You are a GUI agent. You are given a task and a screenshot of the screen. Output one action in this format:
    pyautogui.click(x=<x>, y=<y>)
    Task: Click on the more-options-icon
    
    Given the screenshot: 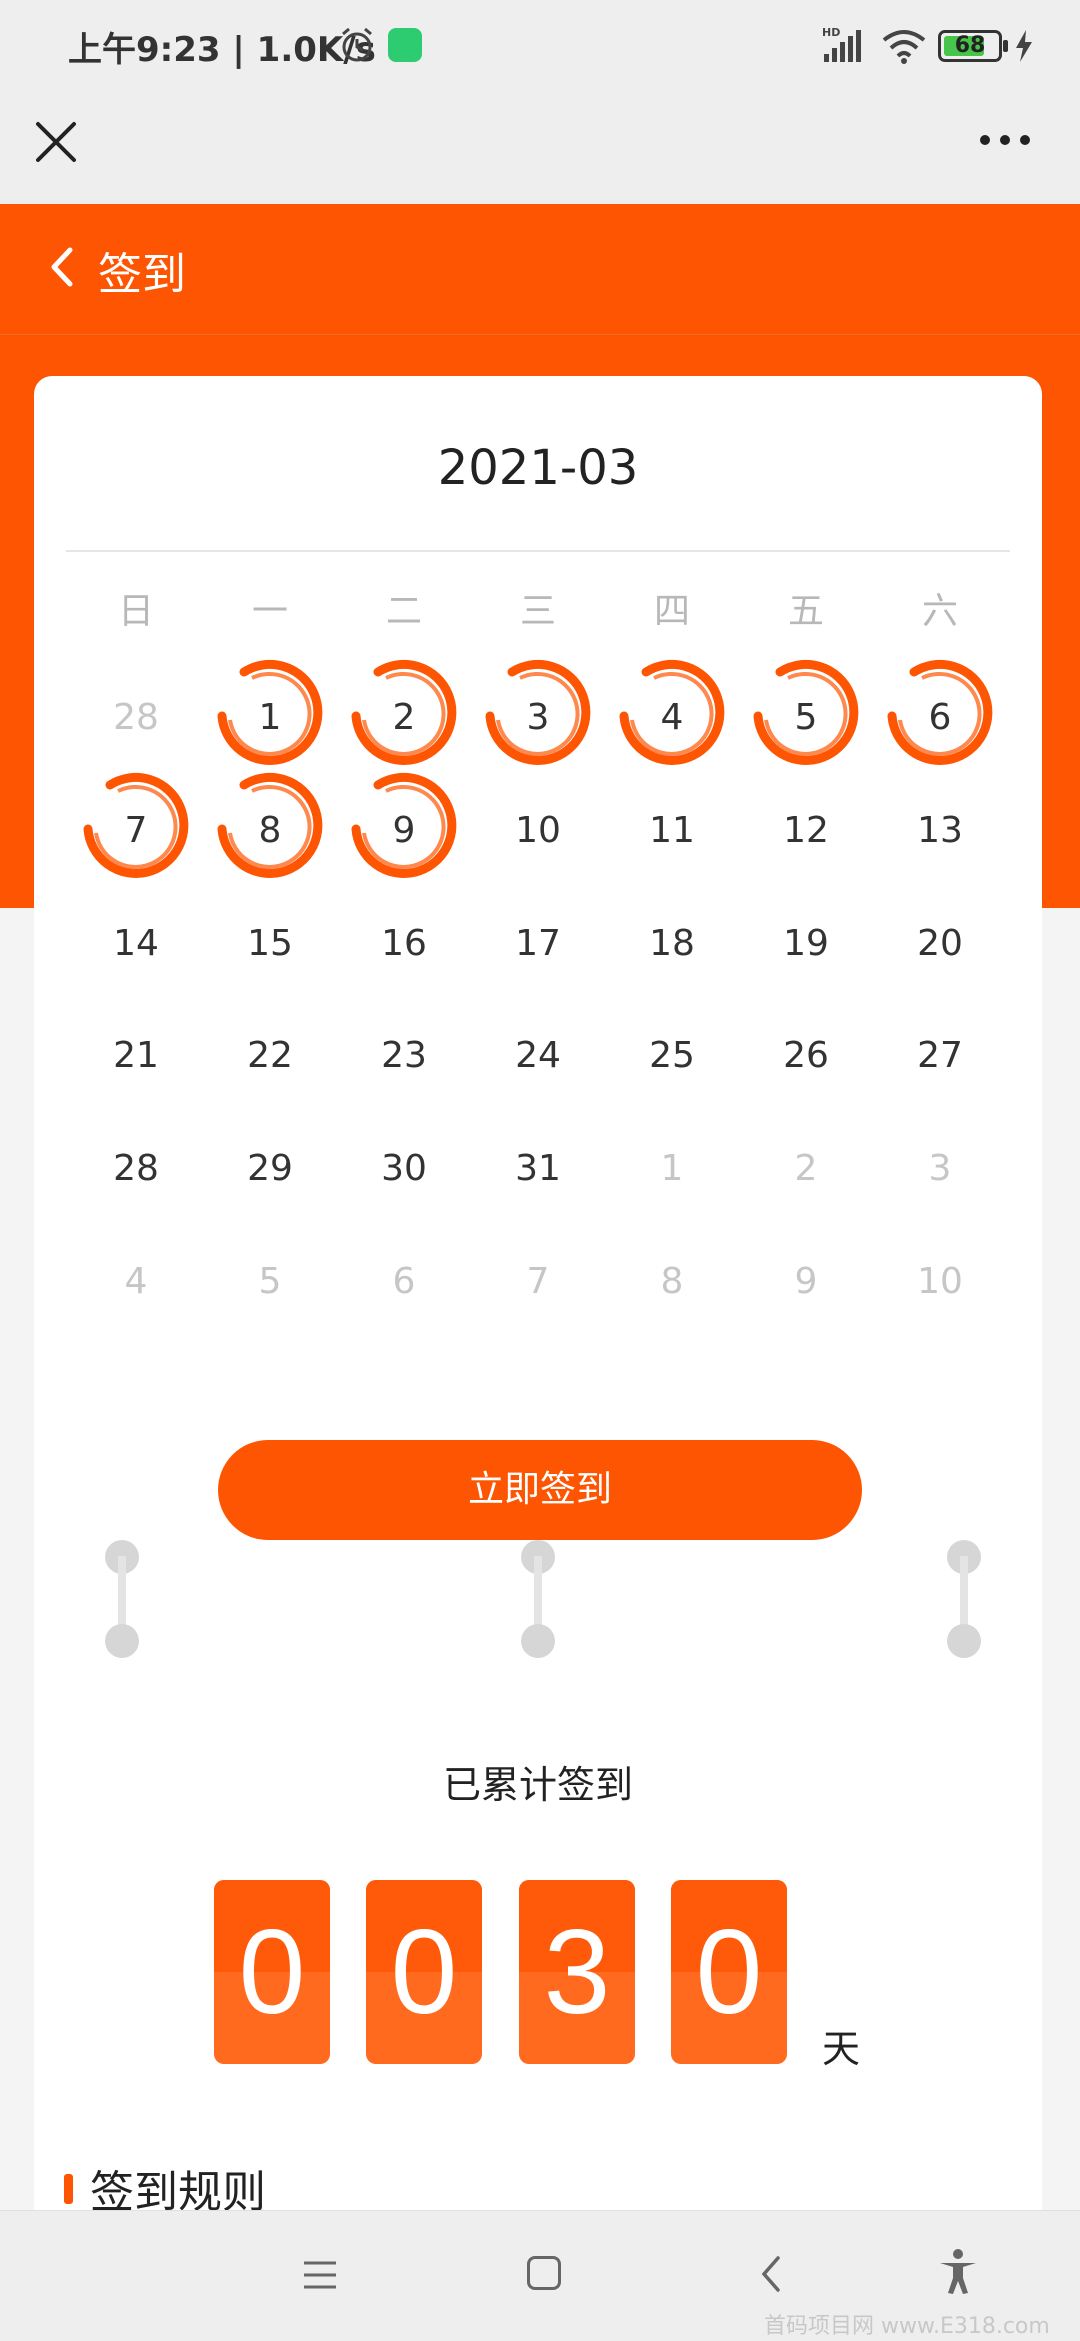 What is the action you would take?
    pyautogui.click(x=1005, y=140)
    